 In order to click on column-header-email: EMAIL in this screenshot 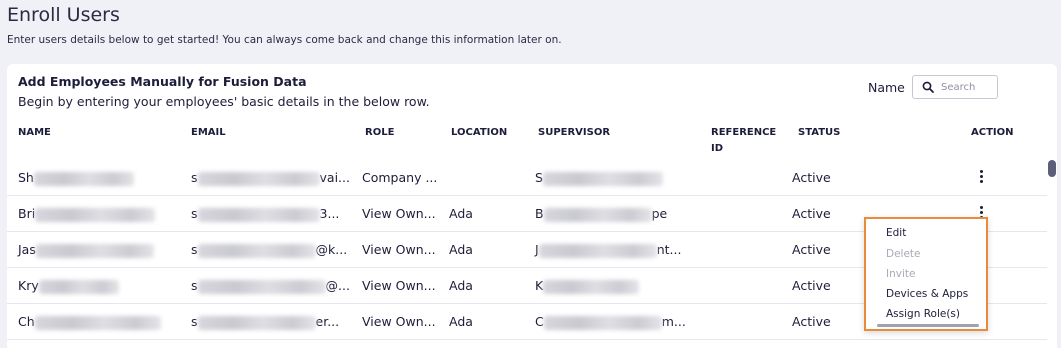, I will do `click(208, 132)`.